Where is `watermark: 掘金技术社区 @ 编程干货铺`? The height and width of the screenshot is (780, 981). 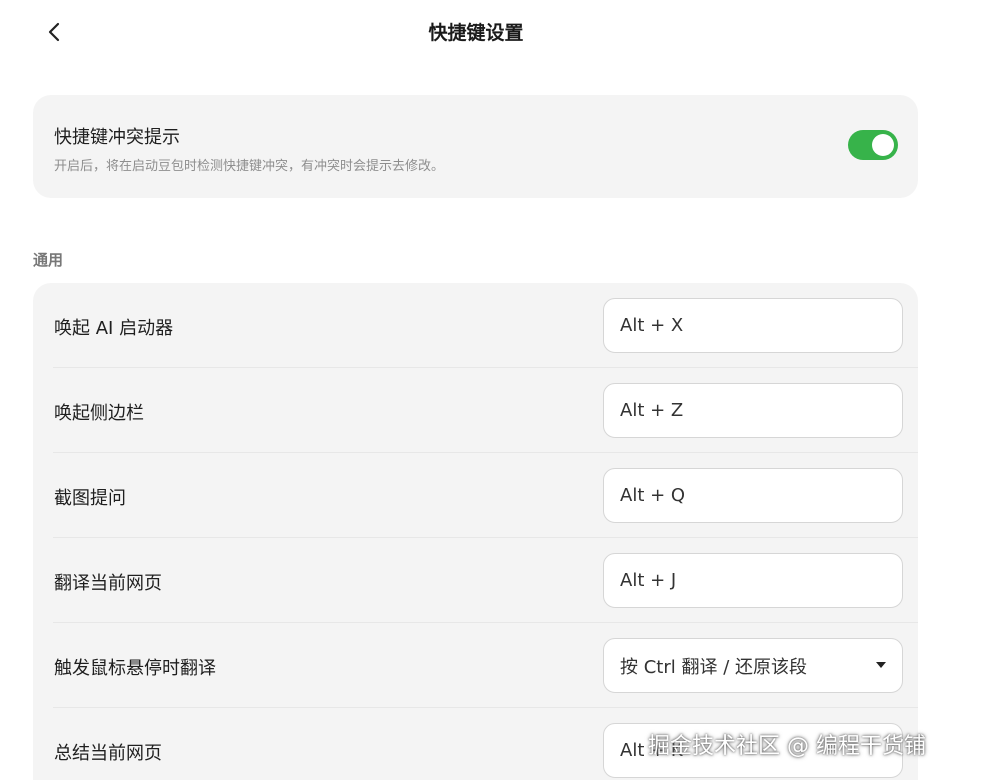
watermark: 掘金技术社区 @ 编程干货铺 is located at coordinates (787, 746).